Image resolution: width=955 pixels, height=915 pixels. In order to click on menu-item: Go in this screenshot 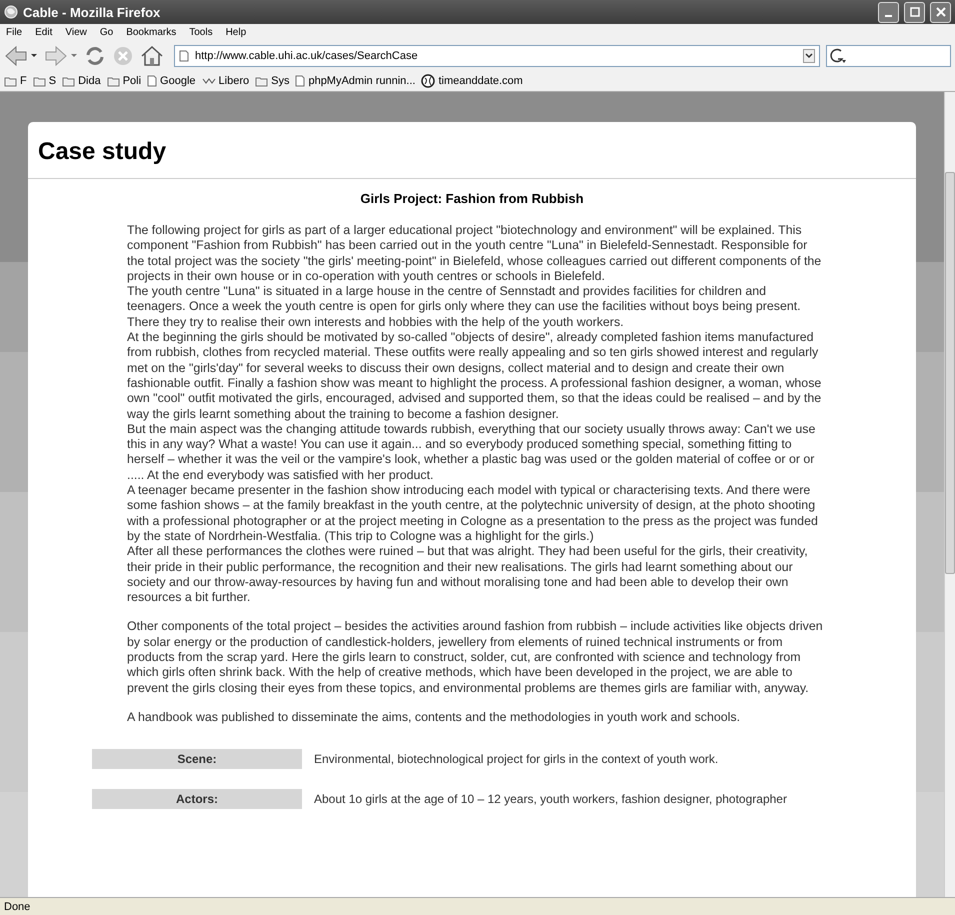, I will do `click(107, 32)`.